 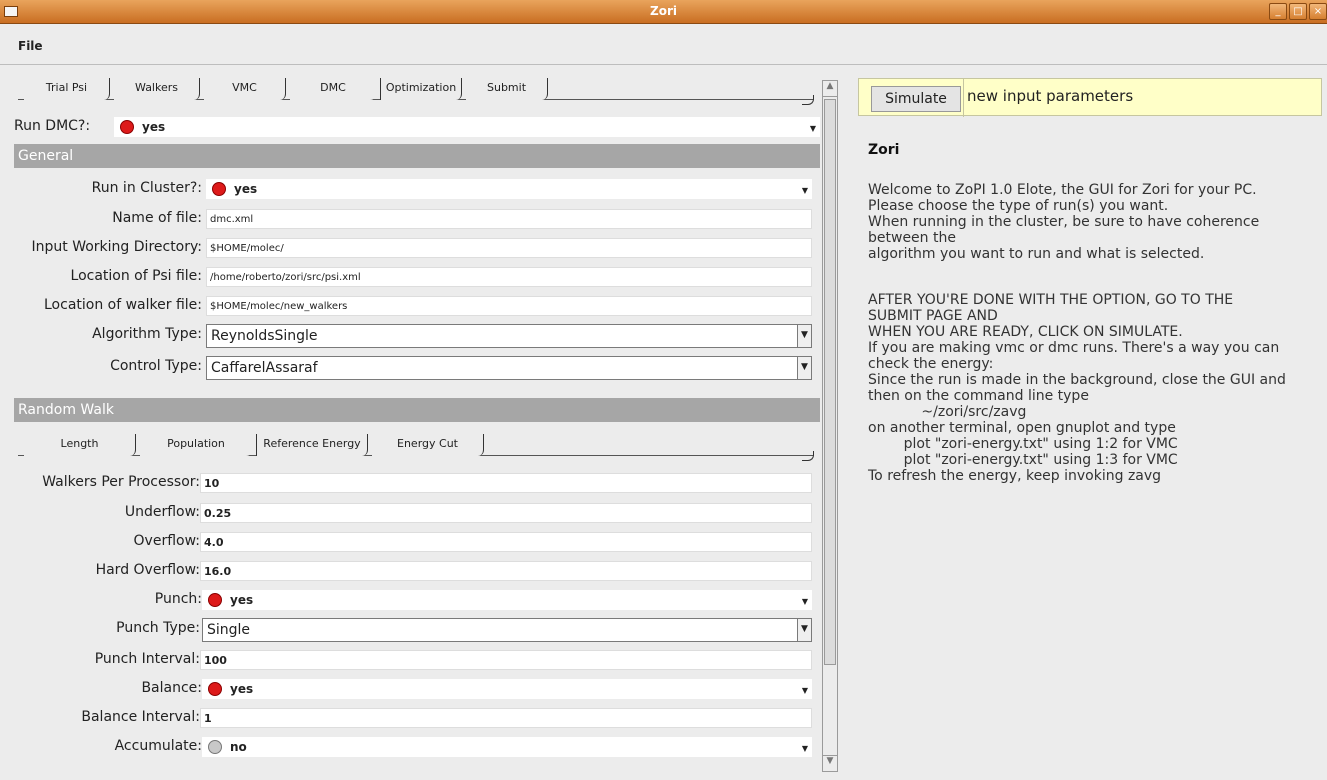 I want to click on underflow-label: Underflow:, so click(x=162, y=512).